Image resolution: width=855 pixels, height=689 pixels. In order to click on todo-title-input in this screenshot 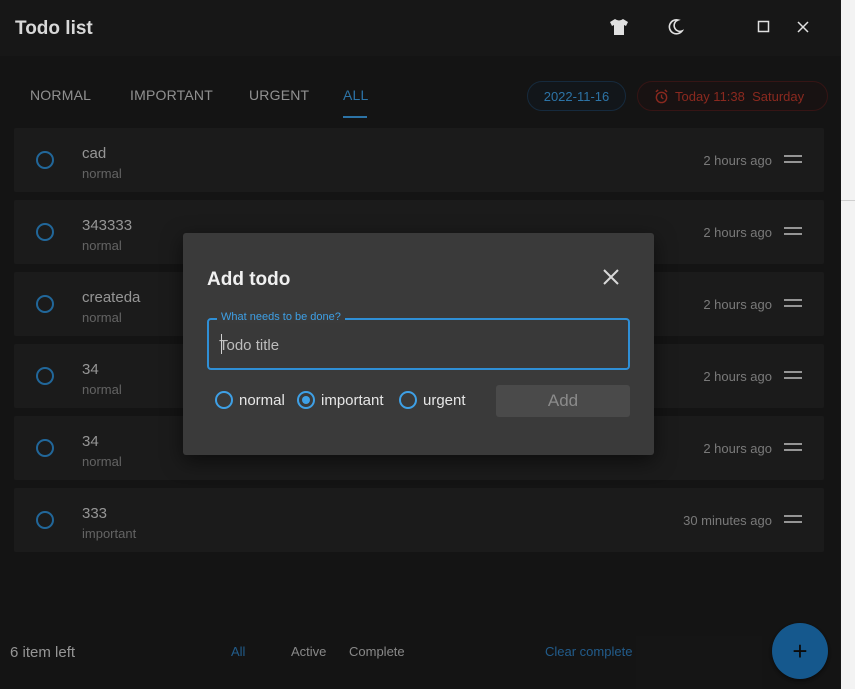, I will do `click(416, 345)`.